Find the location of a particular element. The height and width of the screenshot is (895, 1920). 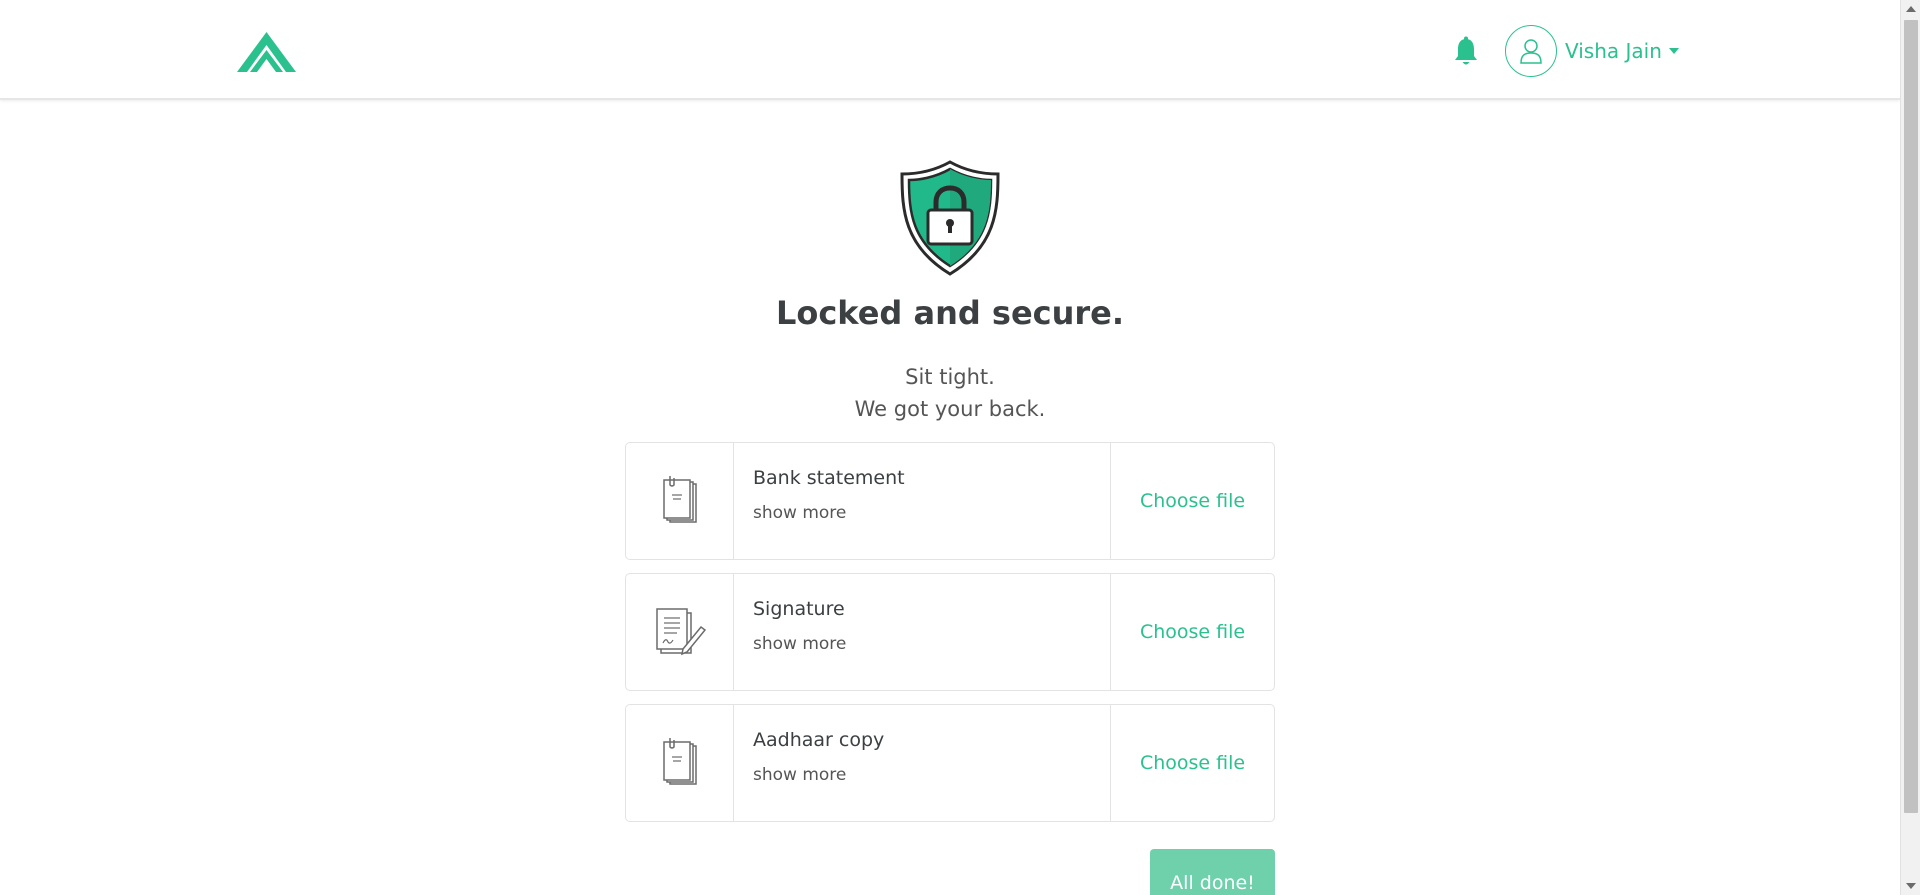

avatar is located at coordinates (1531, 51).